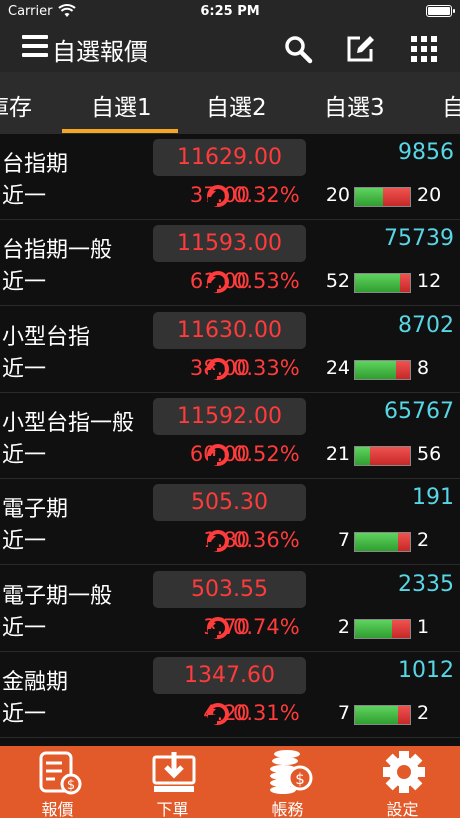  I want to click on last-price-box: 11592.00, so click(229, 416).